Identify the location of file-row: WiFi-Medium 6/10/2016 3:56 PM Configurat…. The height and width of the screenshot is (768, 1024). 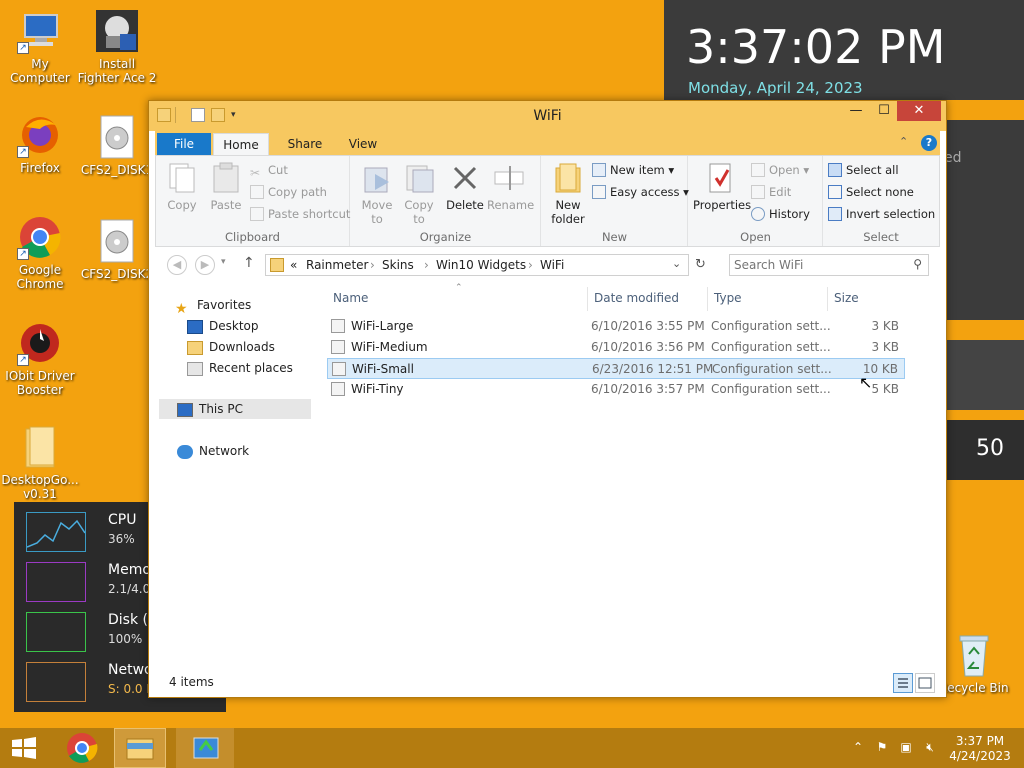
(616, 347).